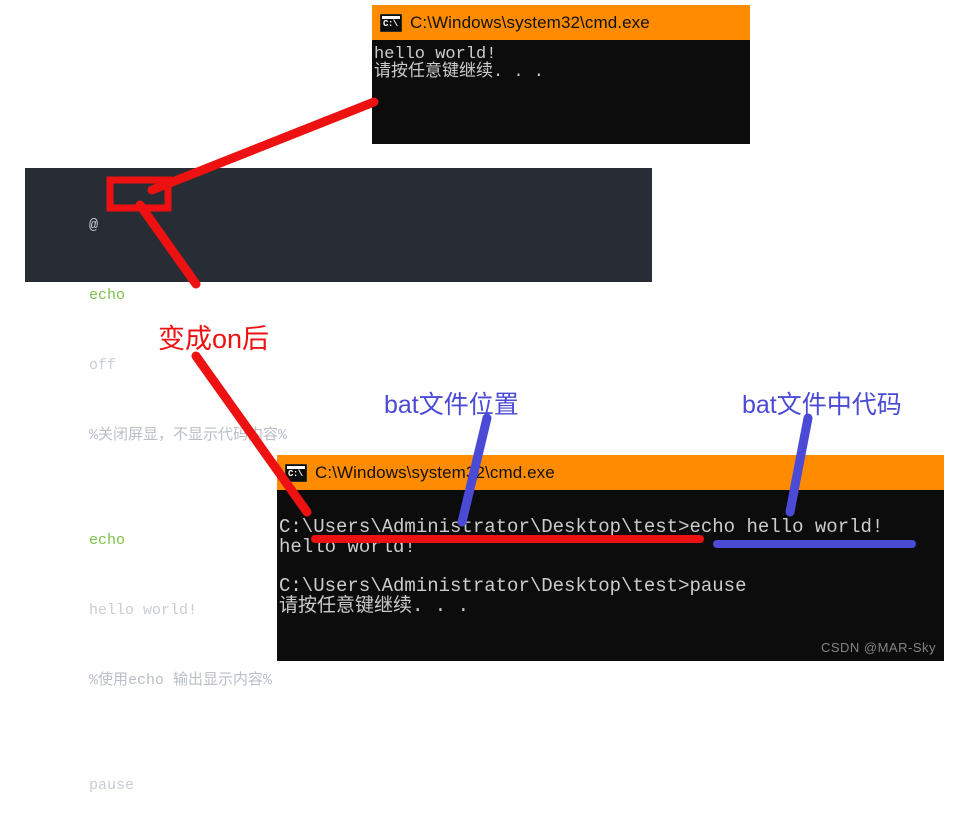 The height and width of the screenshot is (838, 979). Describe the element at coordinates (112, 785) in the screenshot. I see `code-token-pause: pause` at that location.